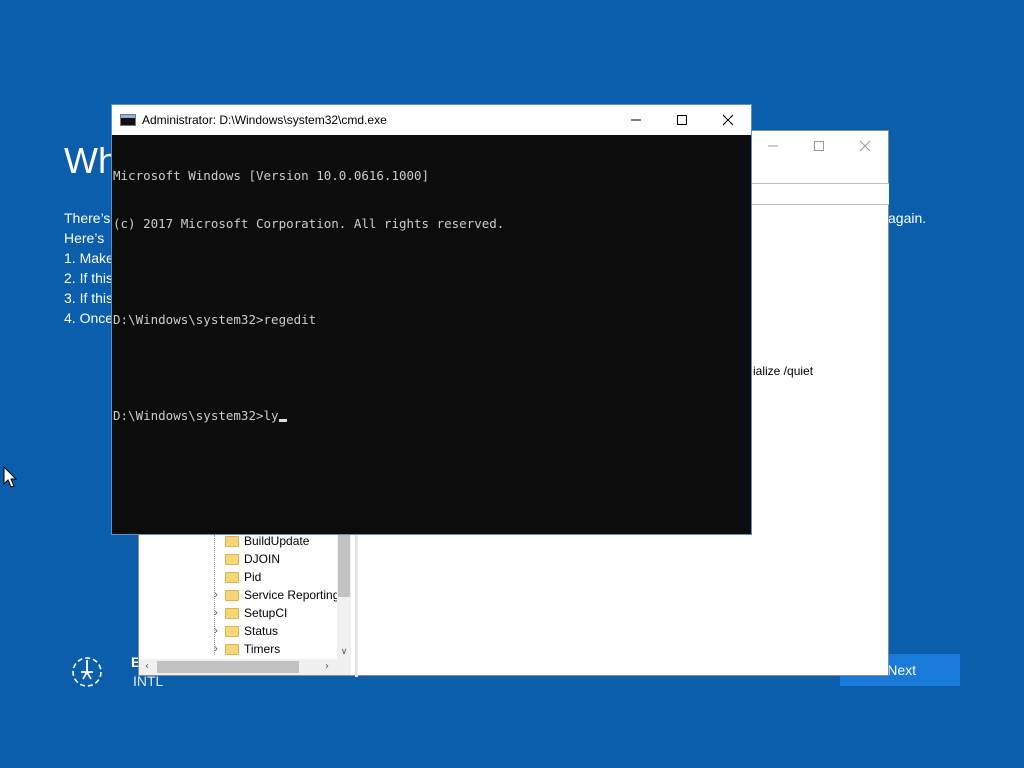 Image resolution: width=1024 pixels, height=768 pixels. I want to click on tree-vertical-scrollbar: ∨, so click(344, 597).